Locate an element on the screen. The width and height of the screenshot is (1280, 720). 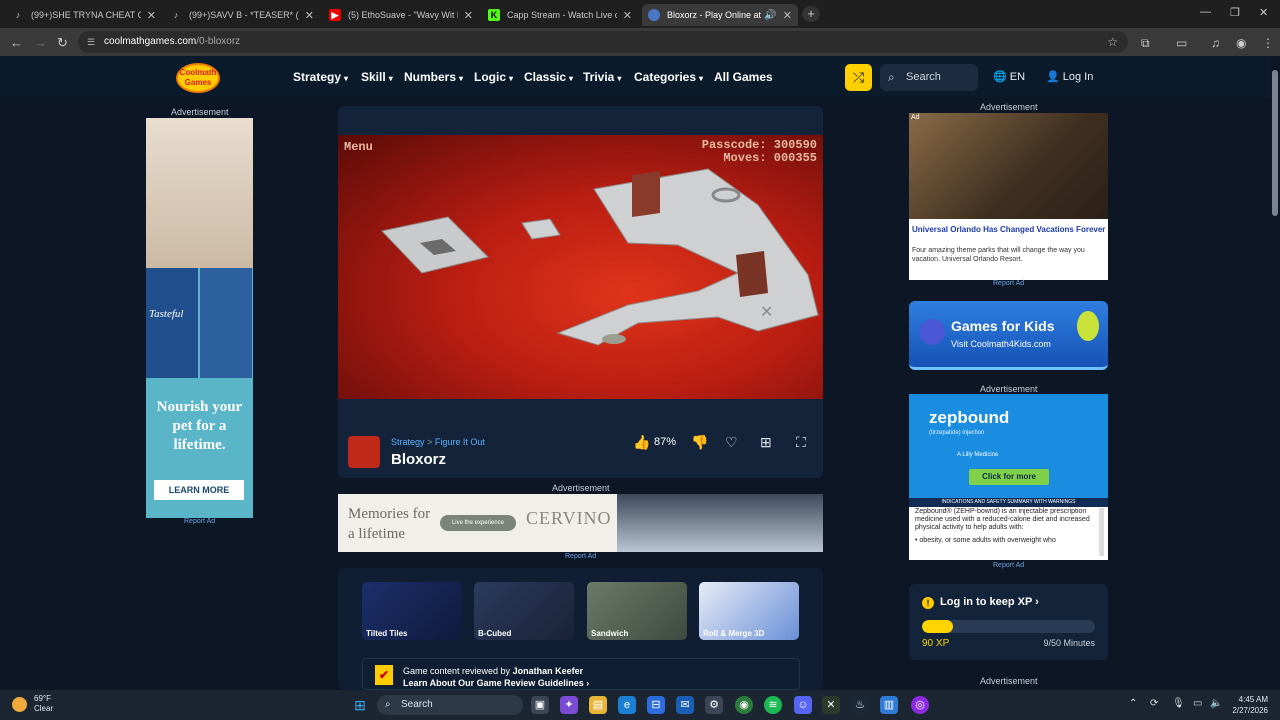
learn-more-button: LEARN MORE is located at coordinates (199, 490).